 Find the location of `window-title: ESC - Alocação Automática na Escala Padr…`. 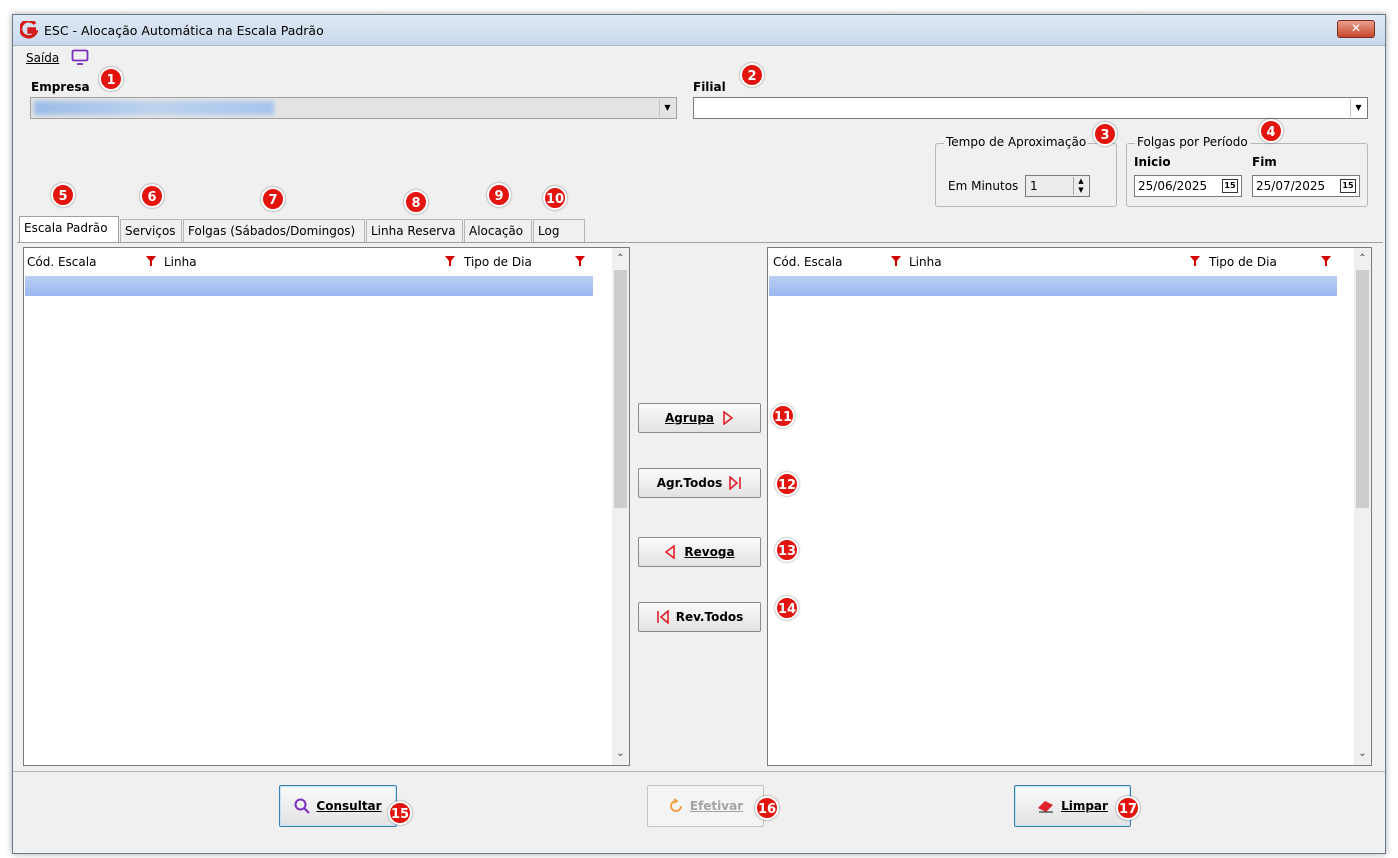

window-title: ESC - Alocação Automática na Escala Padr… is located at coordinates (184, 30).